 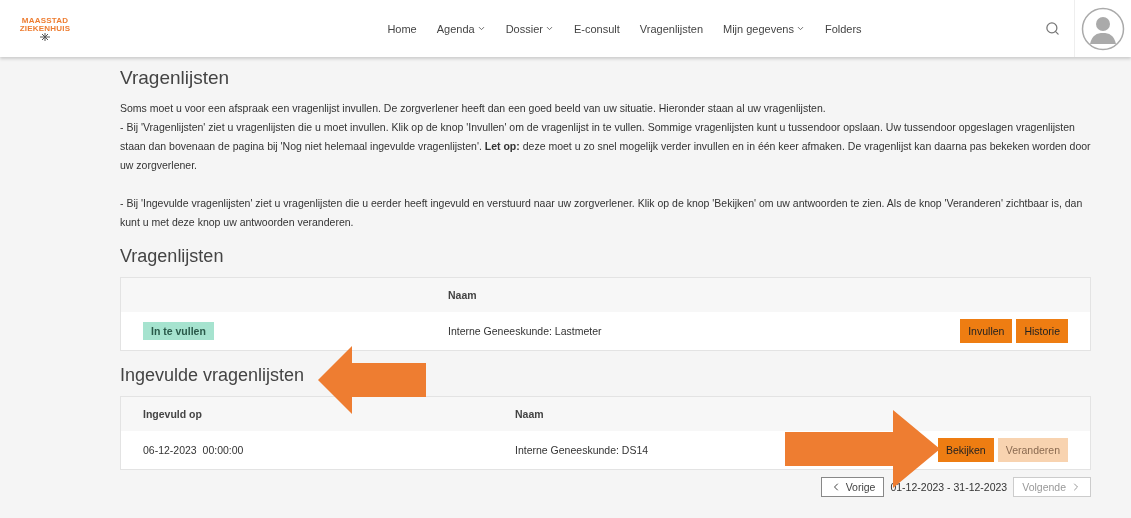 I want to click on section-title: Vragenlijsten, so click(x=172, y=256).